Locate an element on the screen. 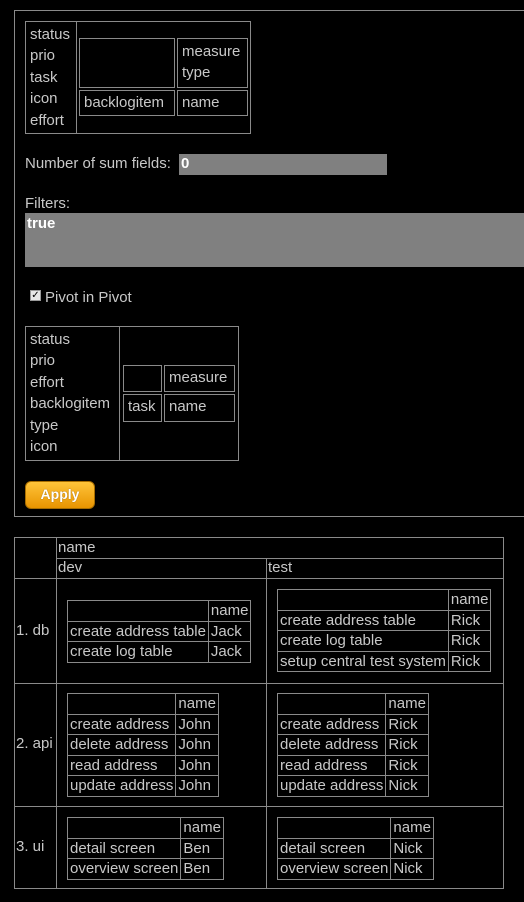  table-cell: create address table is located at coordinates (363, 620).